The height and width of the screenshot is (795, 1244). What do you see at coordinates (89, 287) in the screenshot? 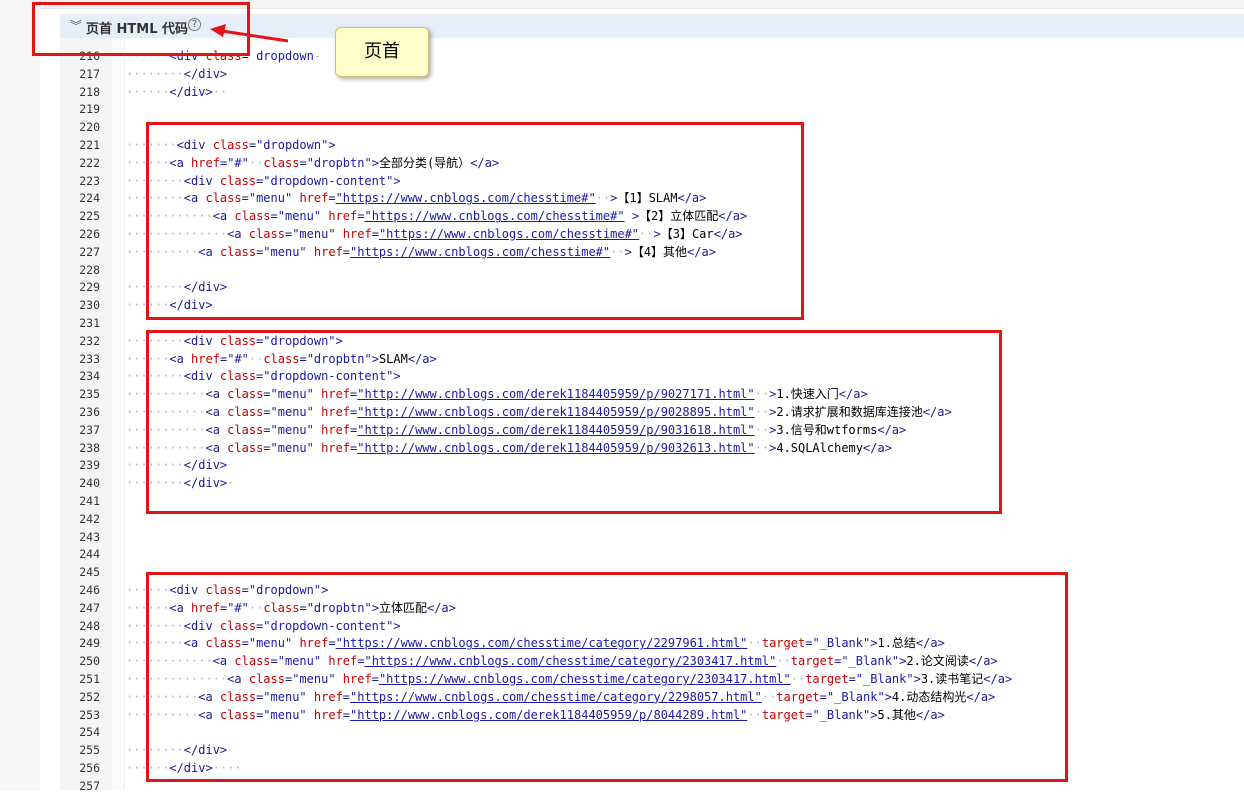
I see `line-number: 229` at bounding box center [89, 287].